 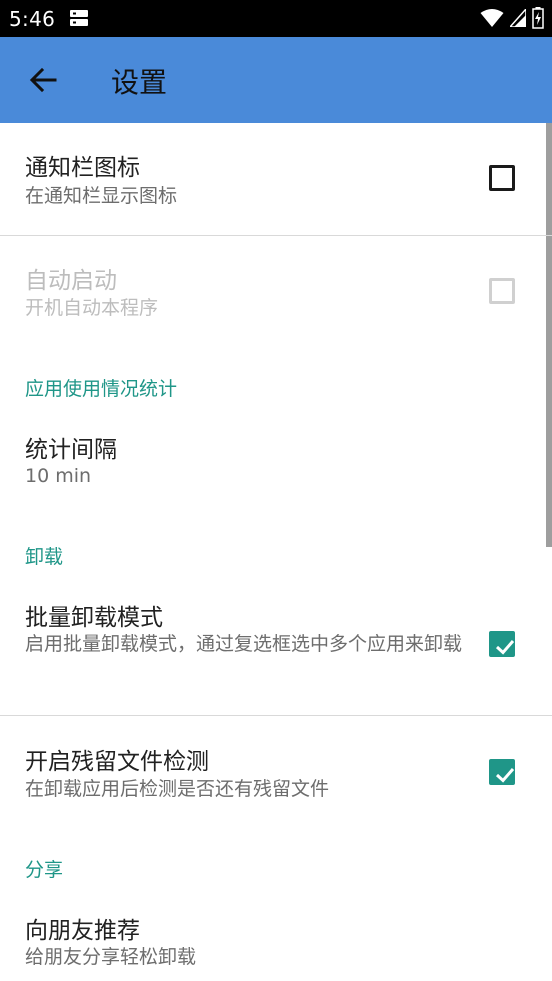 I want to click on batch-uninstall-checkbox, so click(x=502, y=644).